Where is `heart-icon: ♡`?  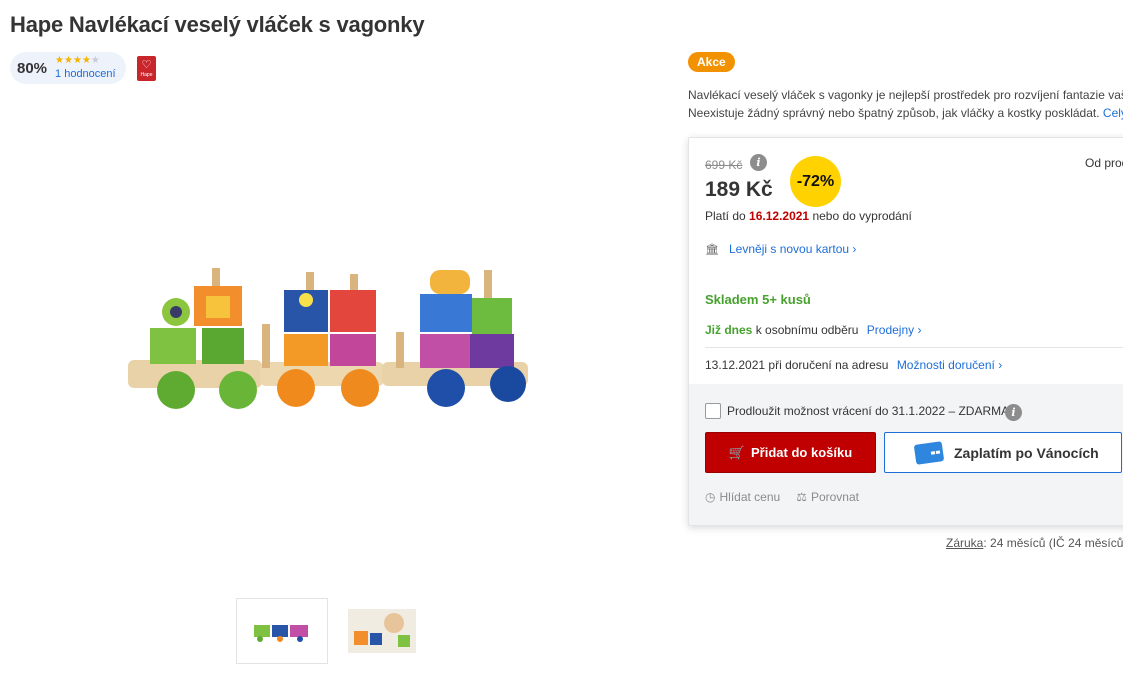
heart-icon: ♡ is located at coordinates (146, 64).